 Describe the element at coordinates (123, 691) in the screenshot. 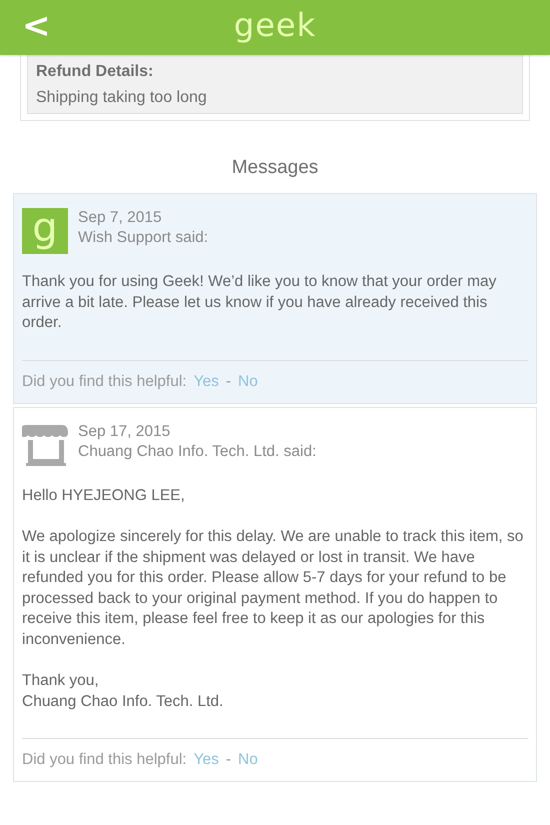

I see `message-text: Thank you, Chuang Chao Info. Tech. Ltd.` at that location.